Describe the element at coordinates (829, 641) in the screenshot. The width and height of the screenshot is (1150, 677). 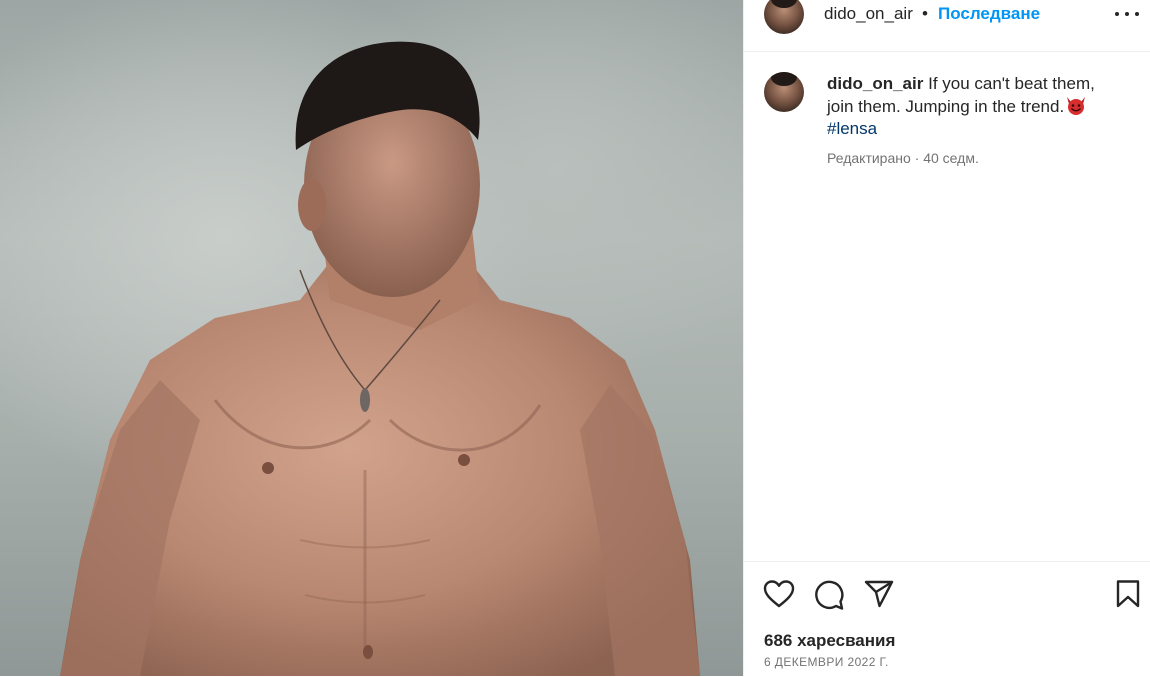
I see `likes-count: 686 харесвания` at that location.